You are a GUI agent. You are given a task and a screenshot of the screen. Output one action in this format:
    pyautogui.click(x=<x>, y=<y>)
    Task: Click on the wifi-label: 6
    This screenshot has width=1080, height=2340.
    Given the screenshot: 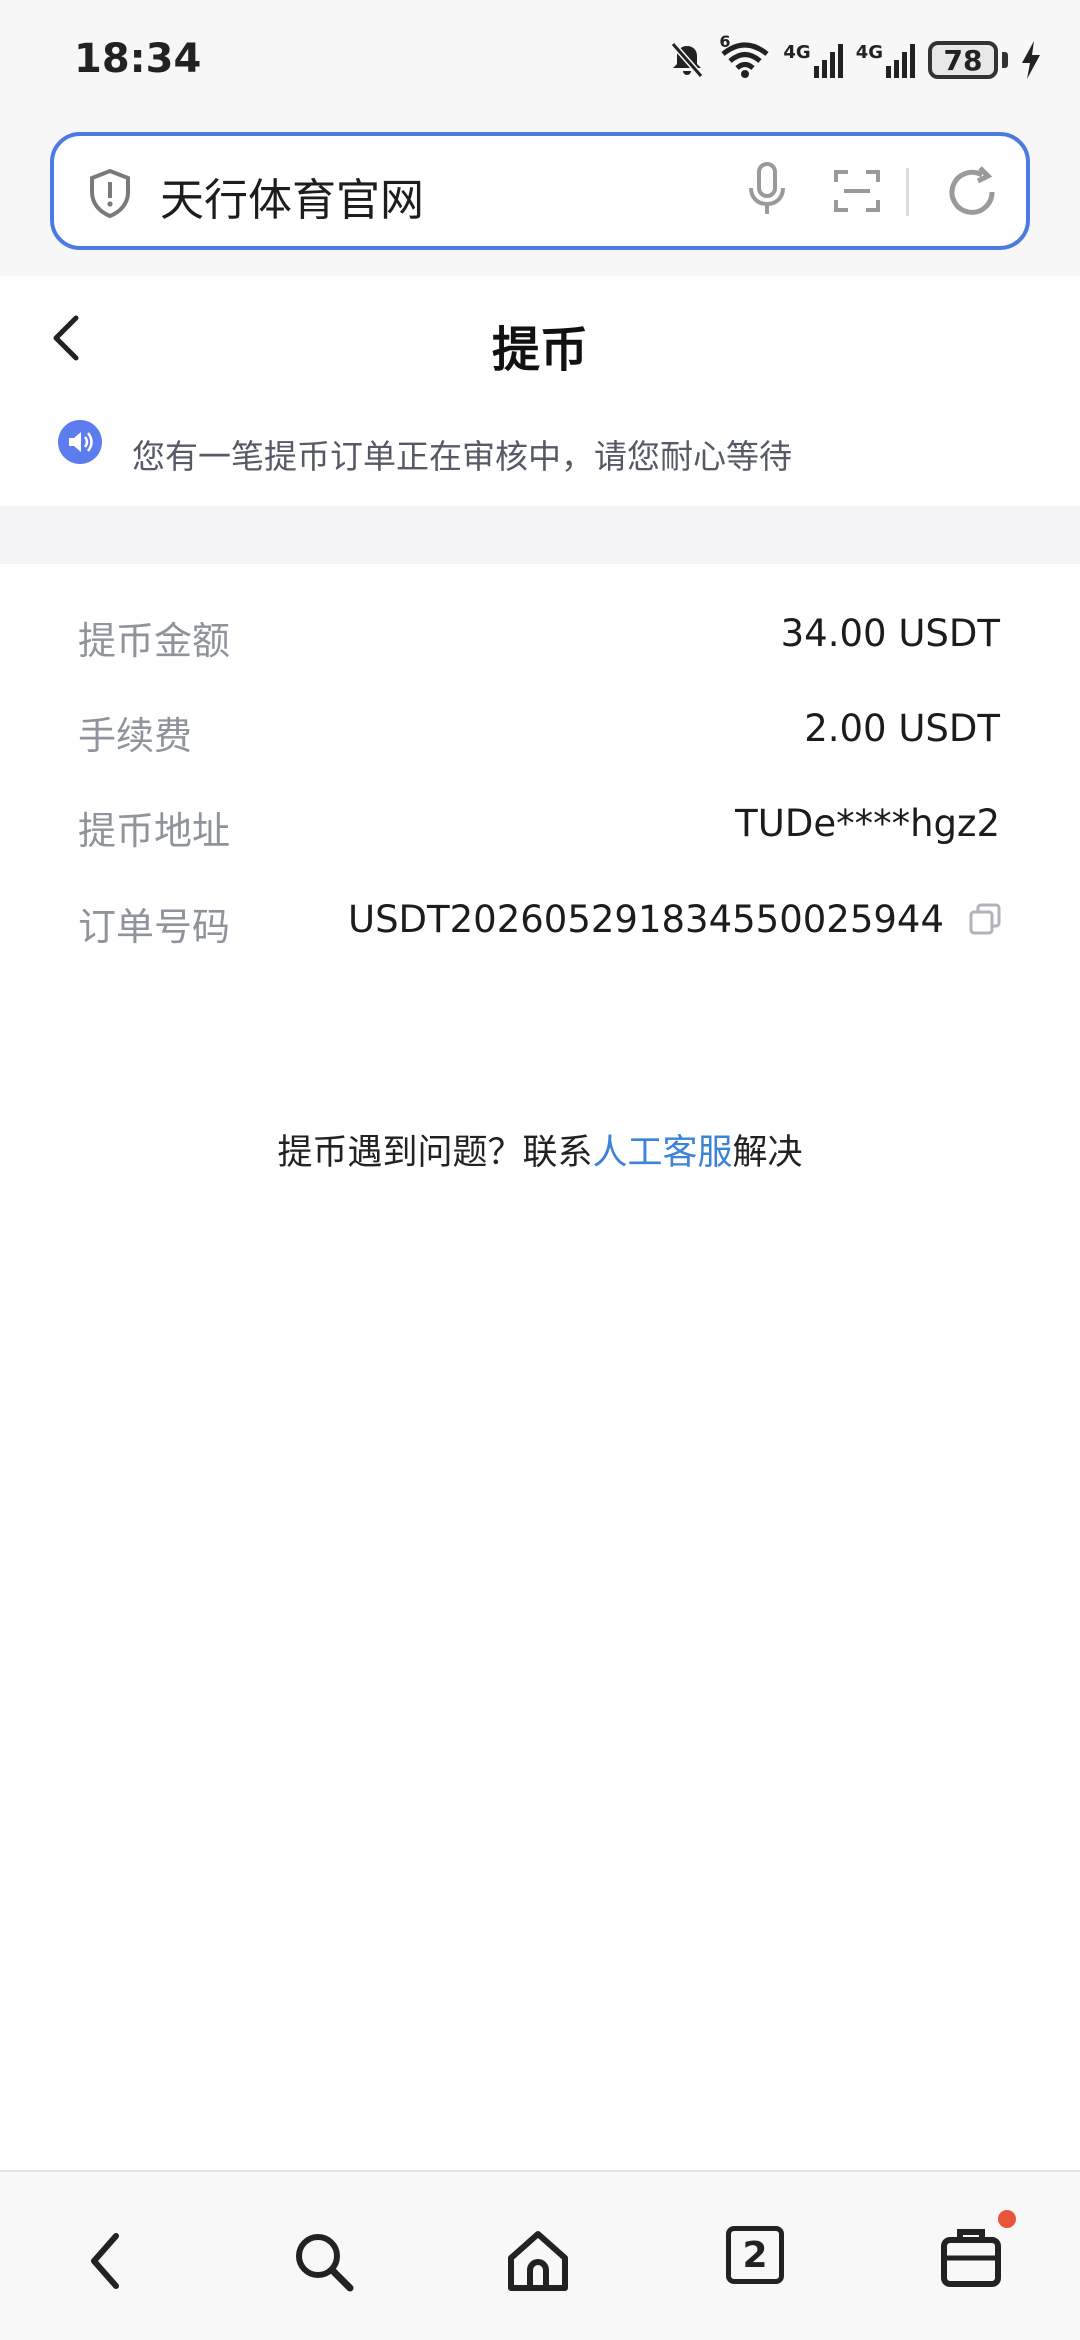 What is the action you would take?
    pyautogui.click(x=725, y=41)
    